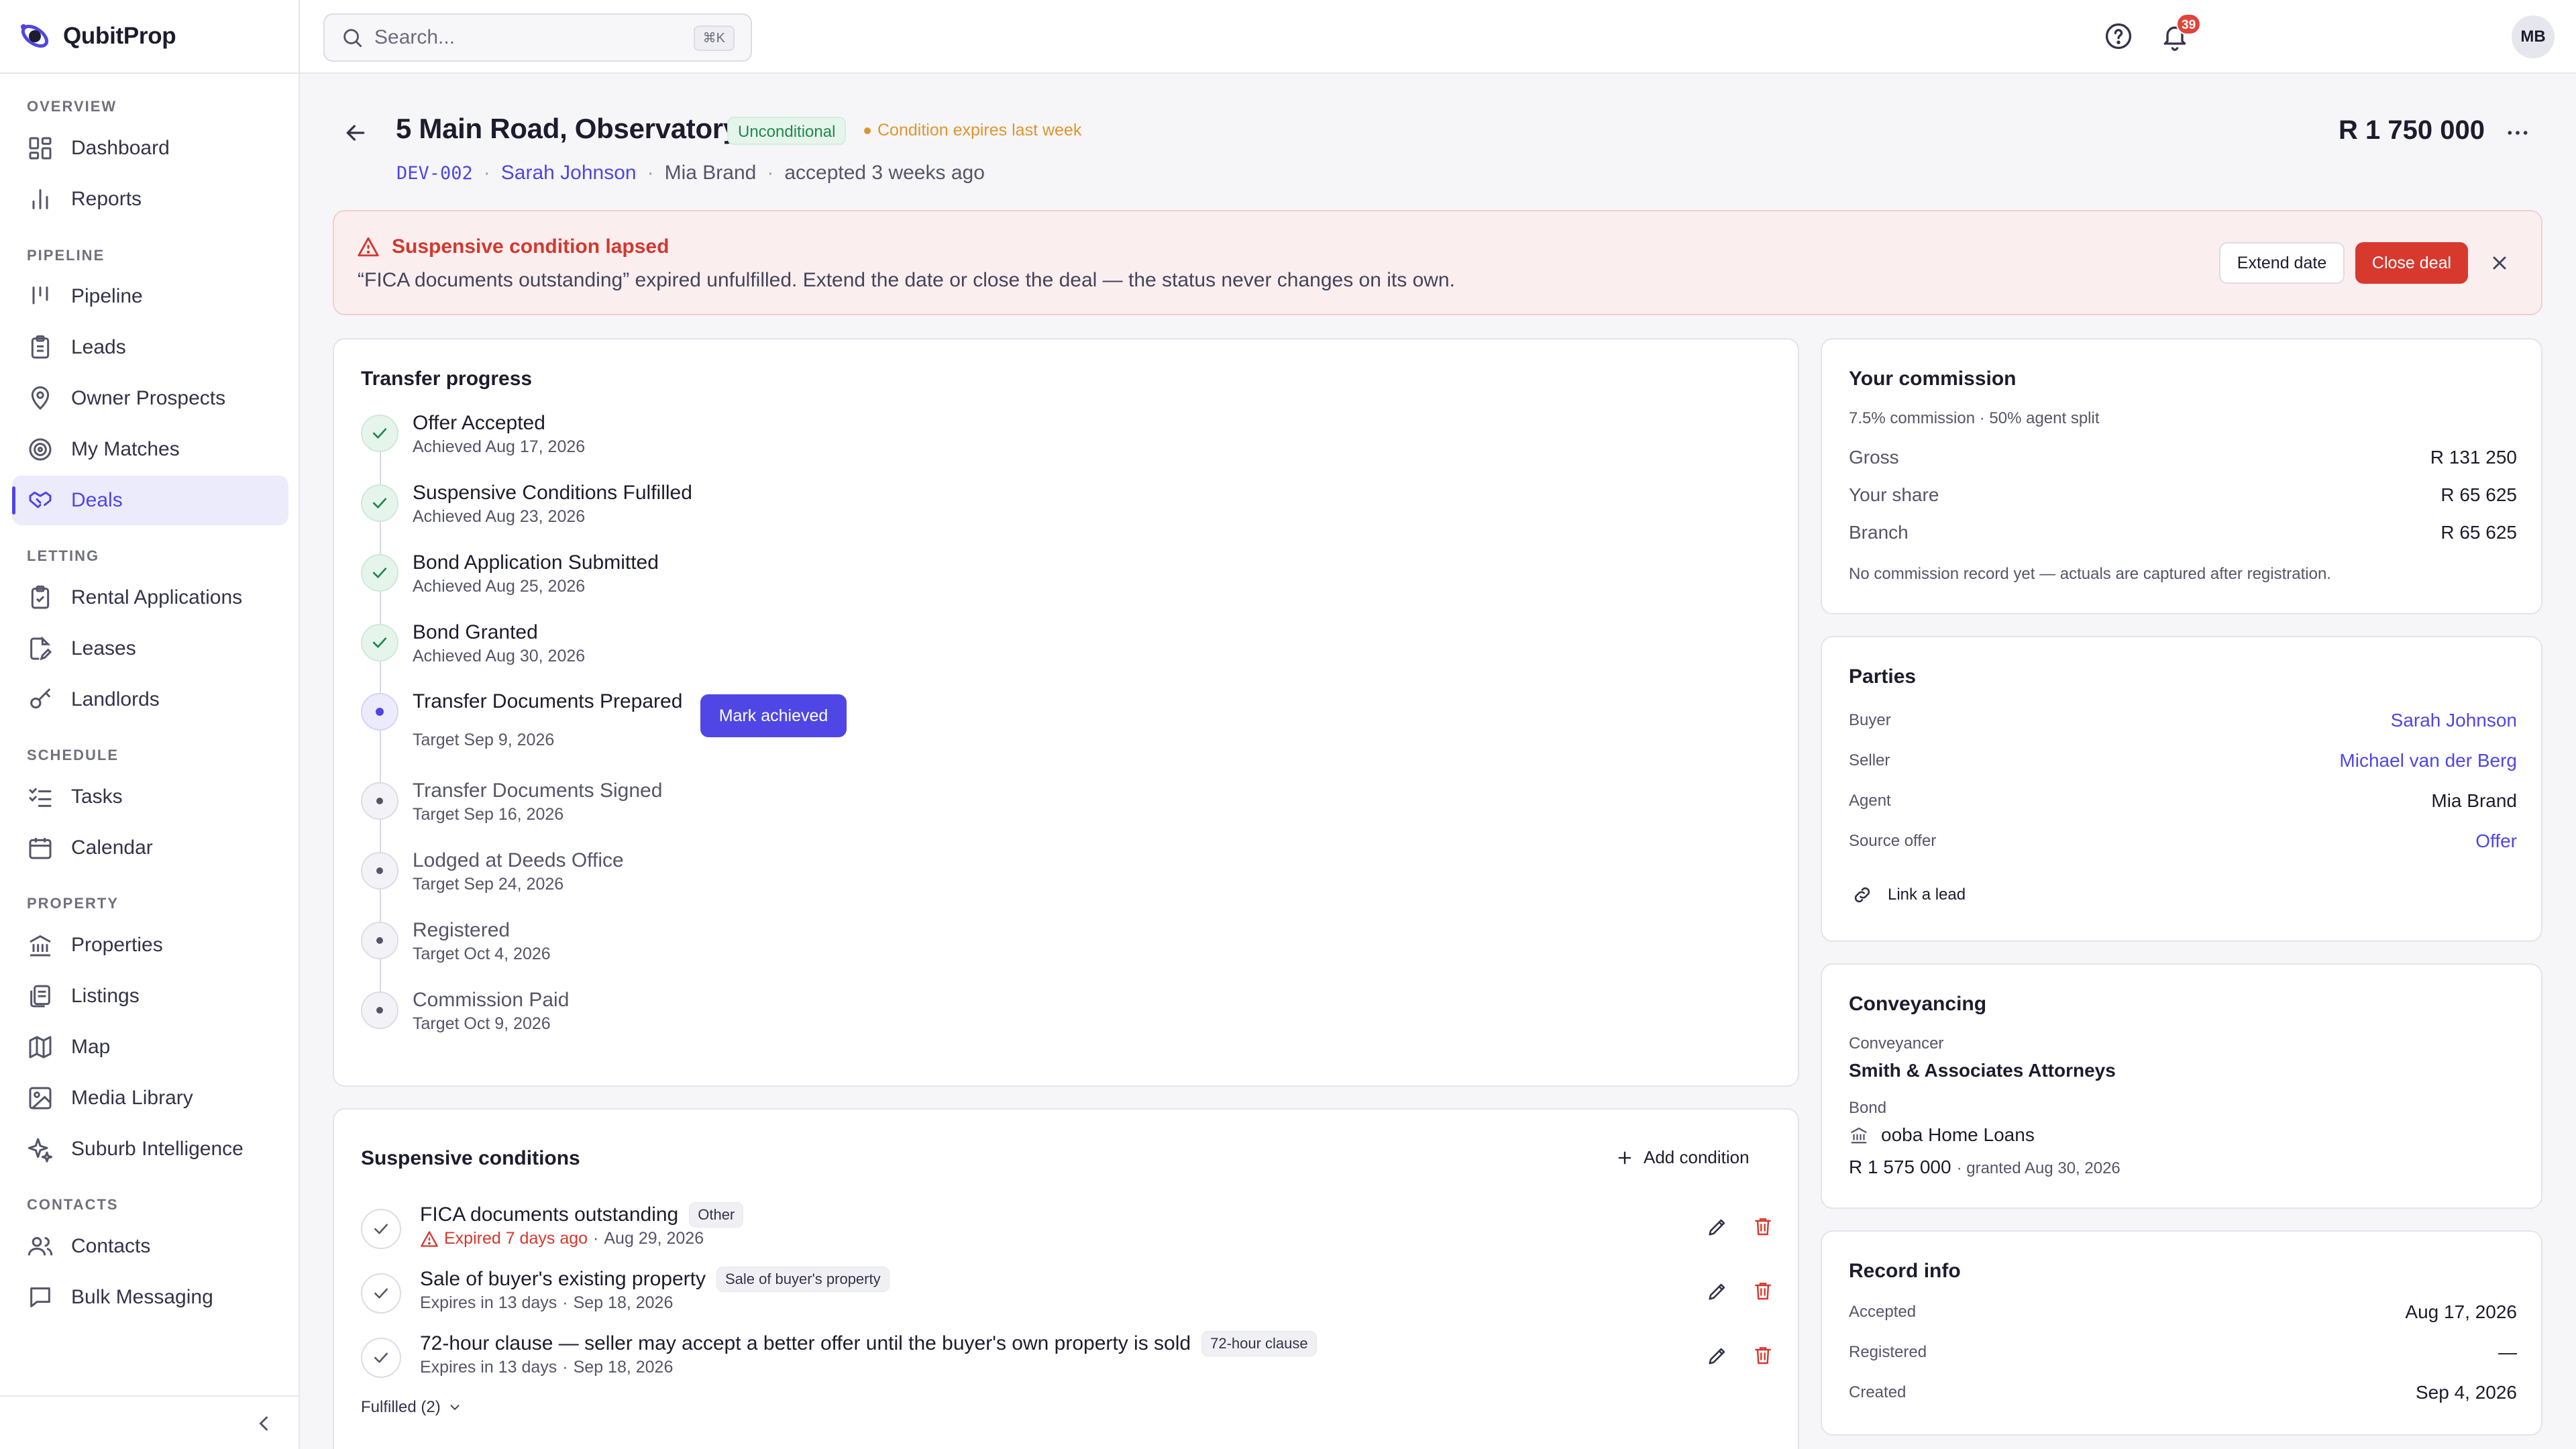 This screenshot has height=1449, width=2576. Describe the element at coordinates (40, 848) in the screenshot. I see `calendar-icon` at that location.